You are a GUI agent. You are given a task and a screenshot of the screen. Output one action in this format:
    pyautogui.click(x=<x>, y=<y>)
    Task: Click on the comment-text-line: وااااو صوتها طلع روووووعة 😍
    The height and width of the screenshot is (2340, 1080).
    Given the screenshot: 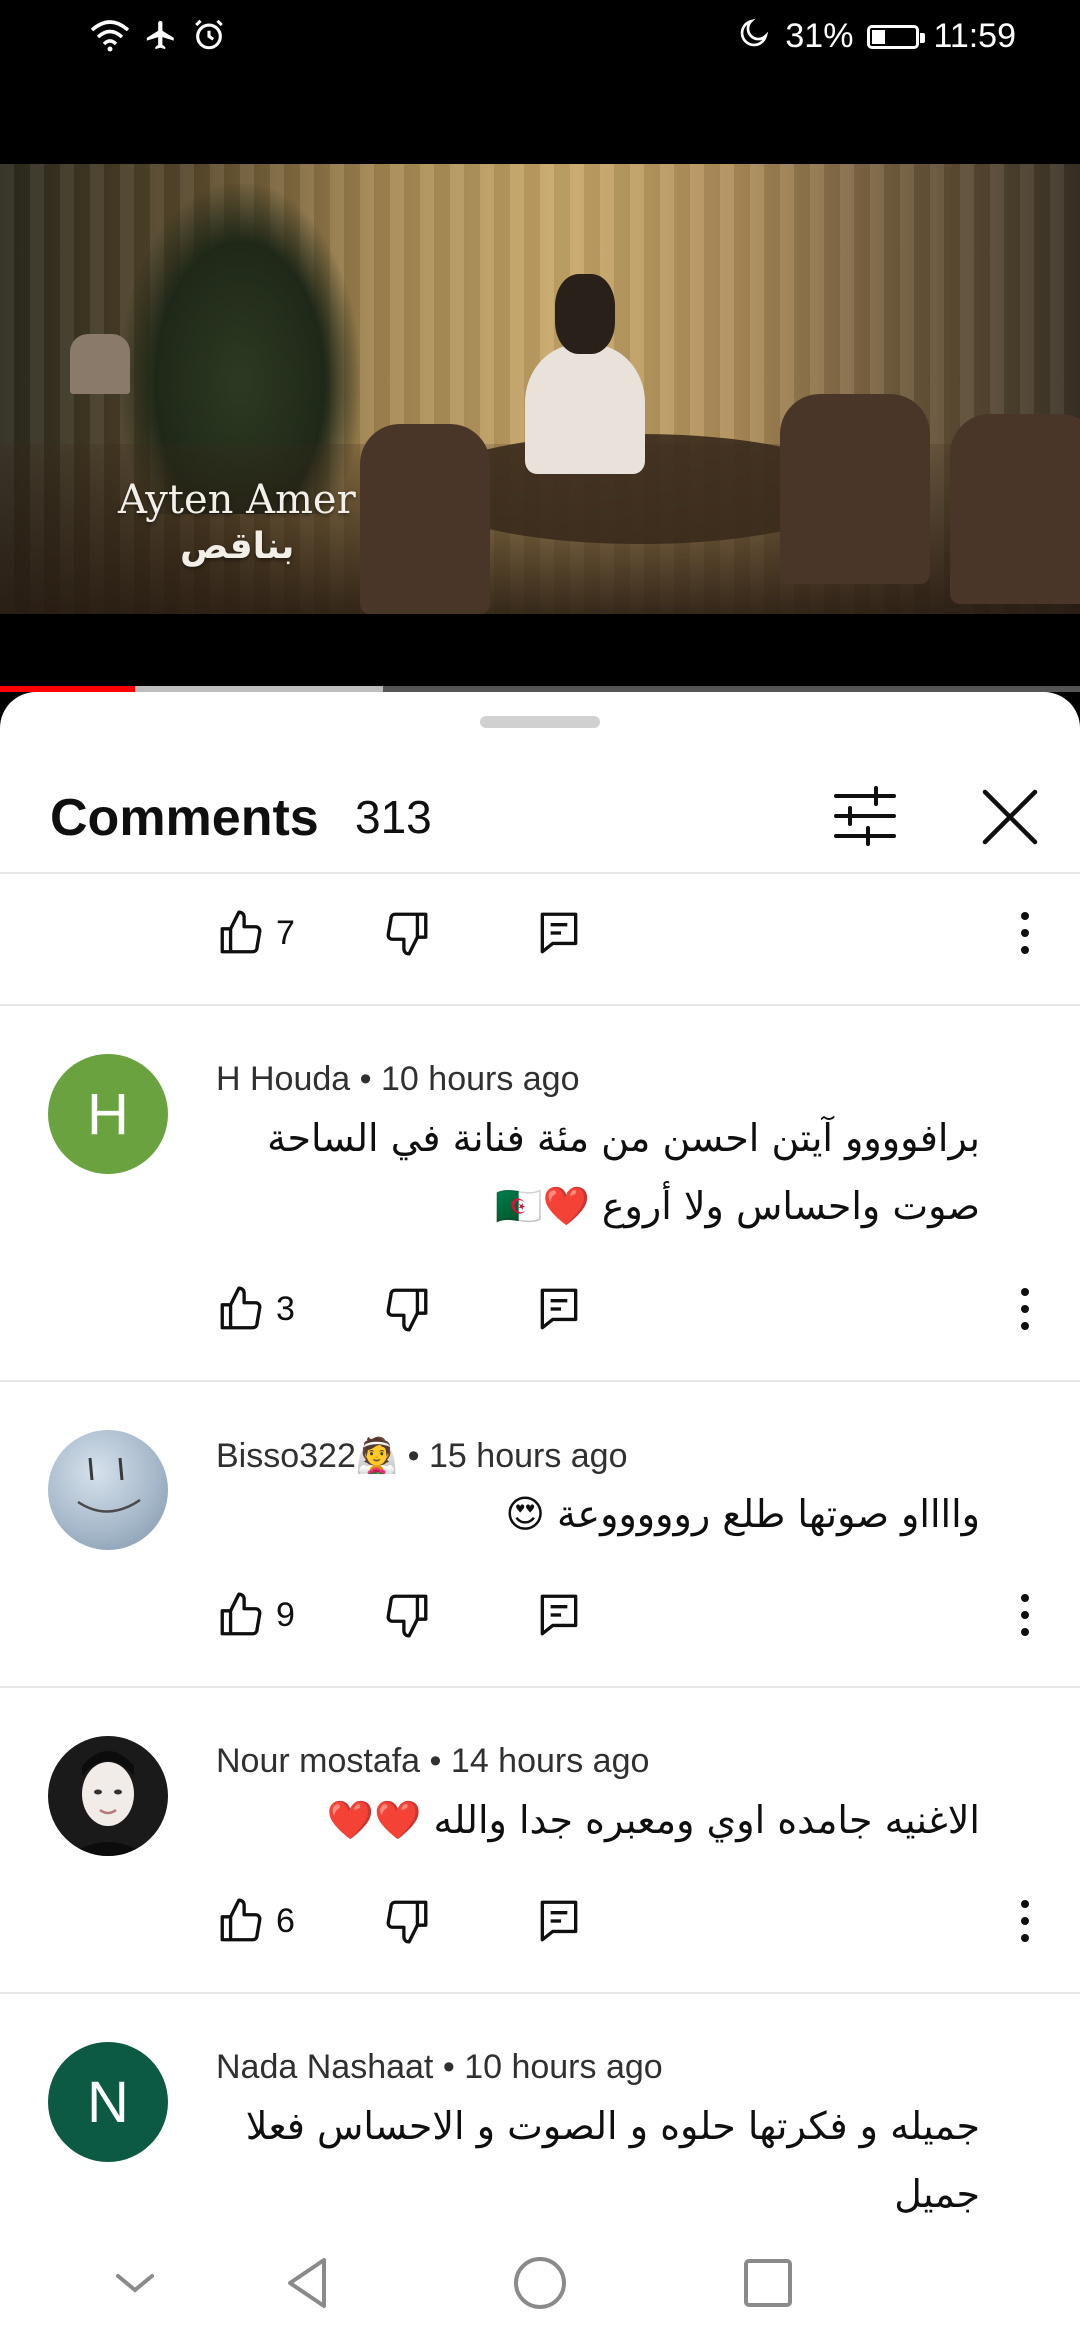 What is the action you would take?
    pyautogui.click(x=742, y=1514)
    